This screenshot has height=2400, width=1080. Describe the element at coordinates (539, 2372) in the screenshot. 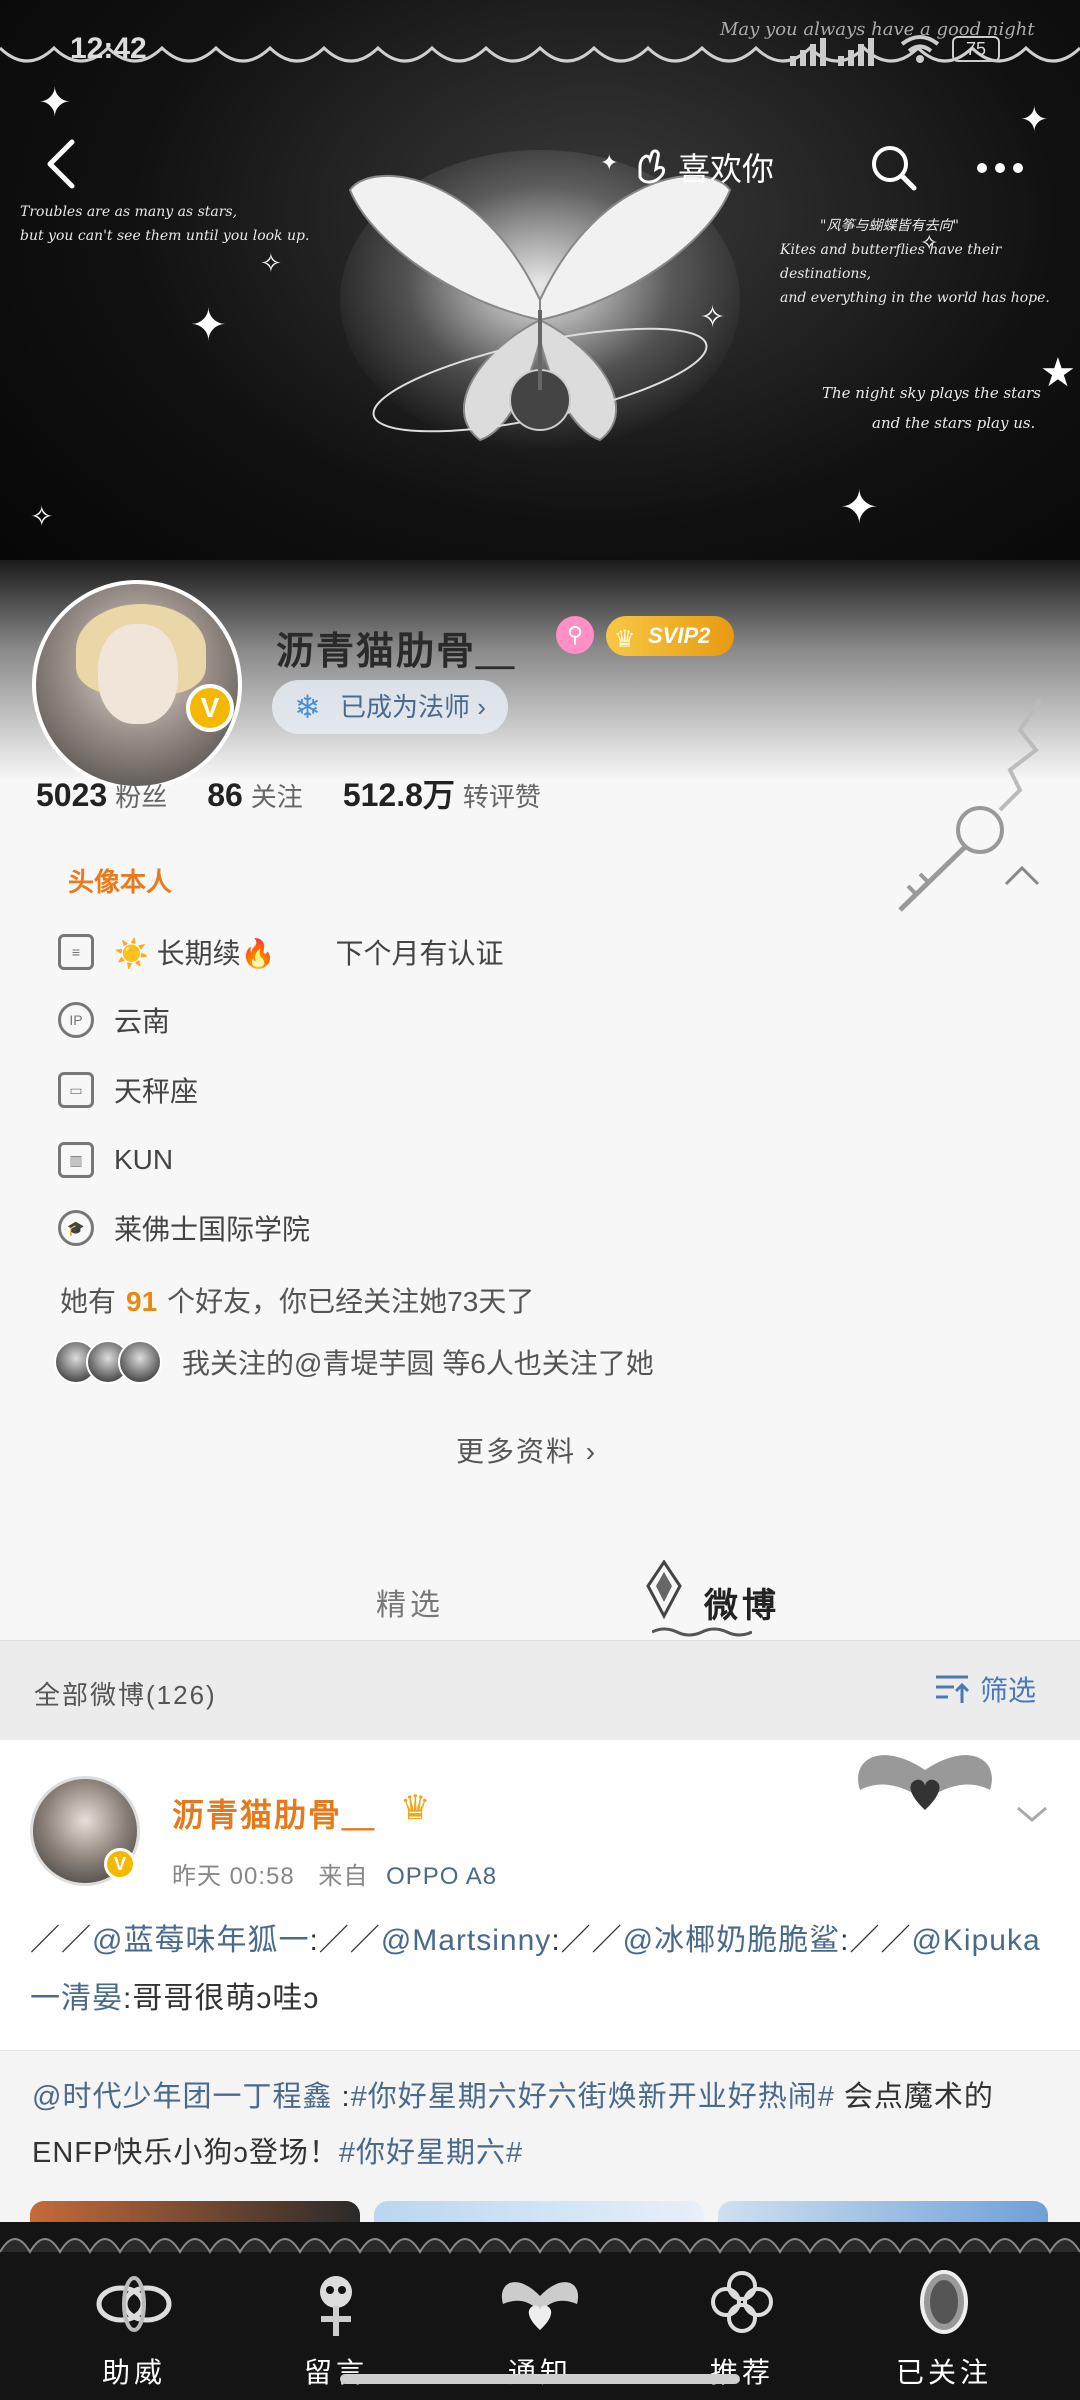

I see `nav-label: 通知` at that location.